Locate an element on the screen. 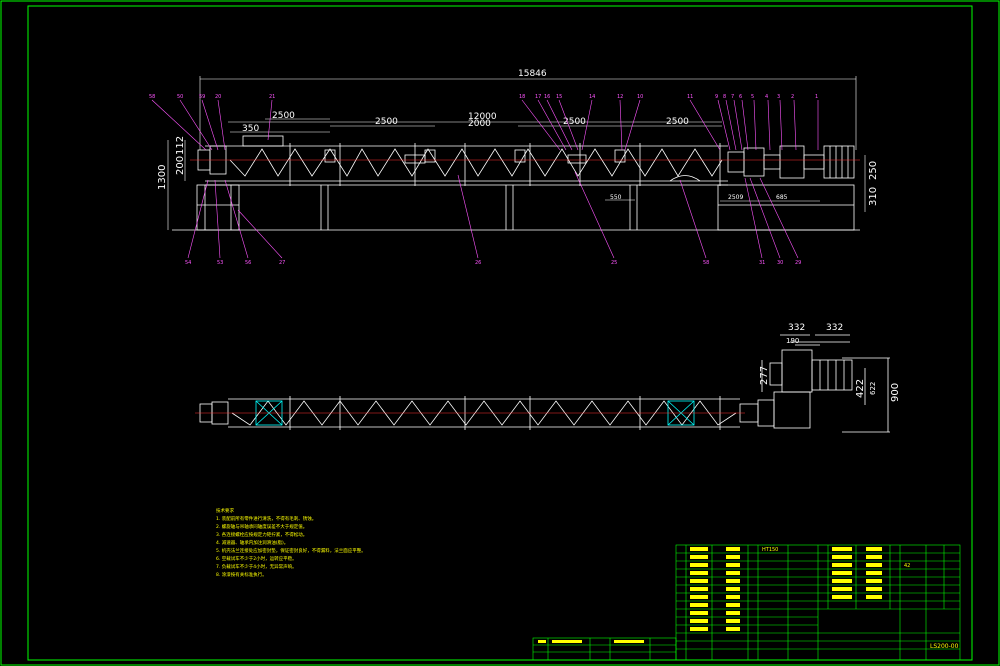  dim-350: 350 is located at coordinates (250, 129).